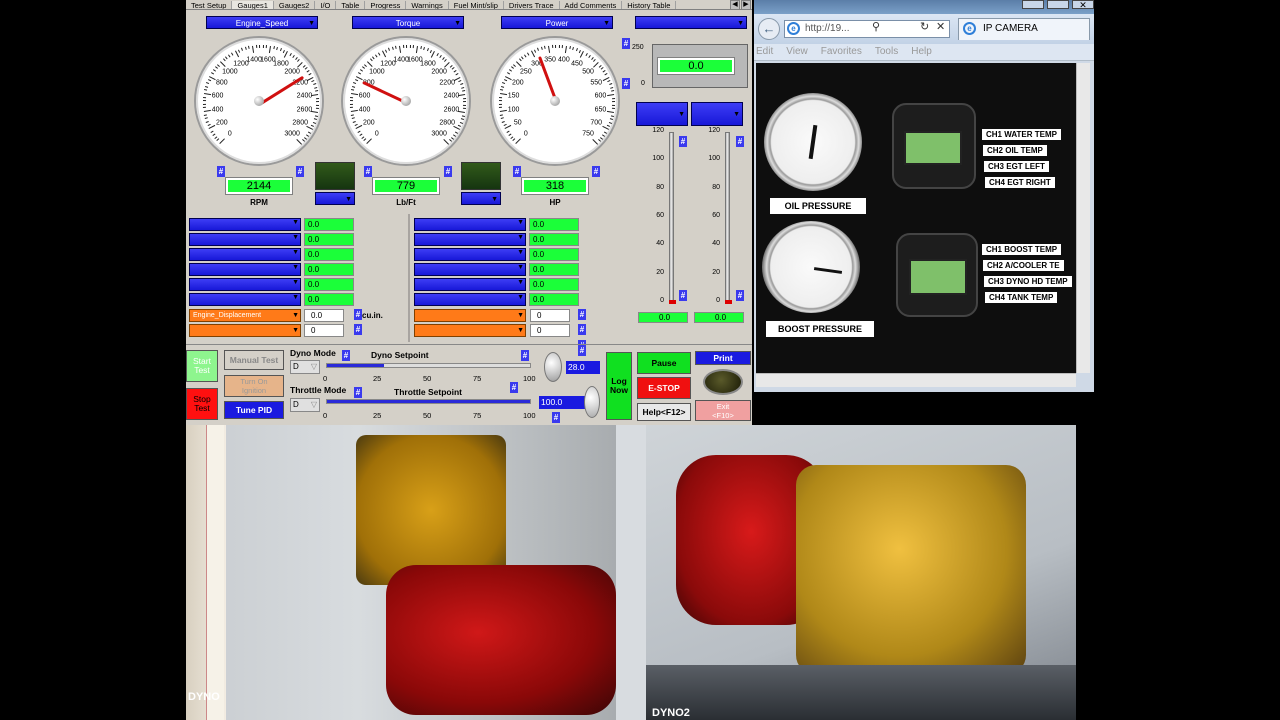 Image resolution: width=1280 pixels, height=720 pixels. What do you see at coordinates (295, 267) in the screenshot?
I see `chevron-down-icon: ▼` at bounding box center [295, 267].